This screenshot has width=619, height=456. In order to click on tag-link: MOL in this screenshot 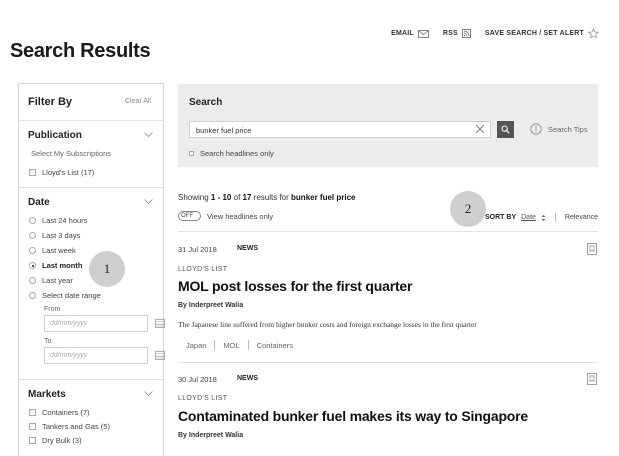, I will do `click(231, 345)`.